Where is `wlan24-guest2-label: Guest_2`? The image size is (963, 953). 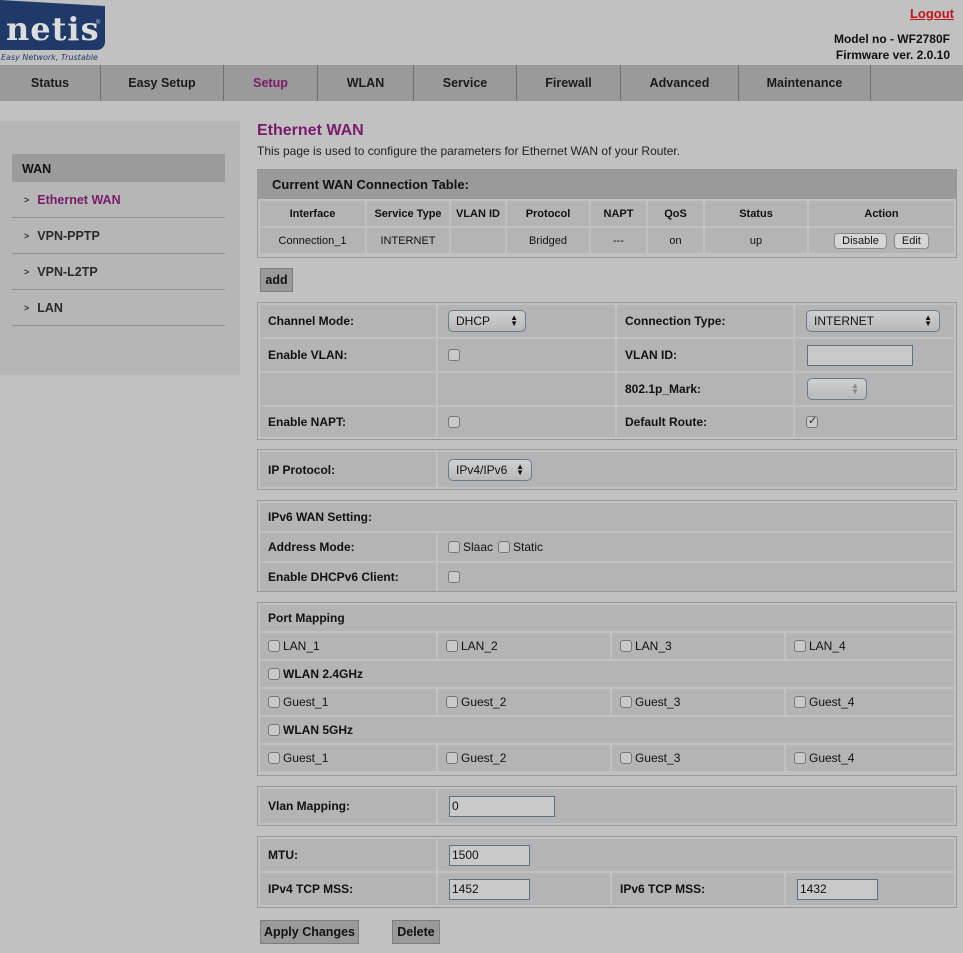
wlan24-guest2-label: Guest_2 is located at coordinates (484, 702).